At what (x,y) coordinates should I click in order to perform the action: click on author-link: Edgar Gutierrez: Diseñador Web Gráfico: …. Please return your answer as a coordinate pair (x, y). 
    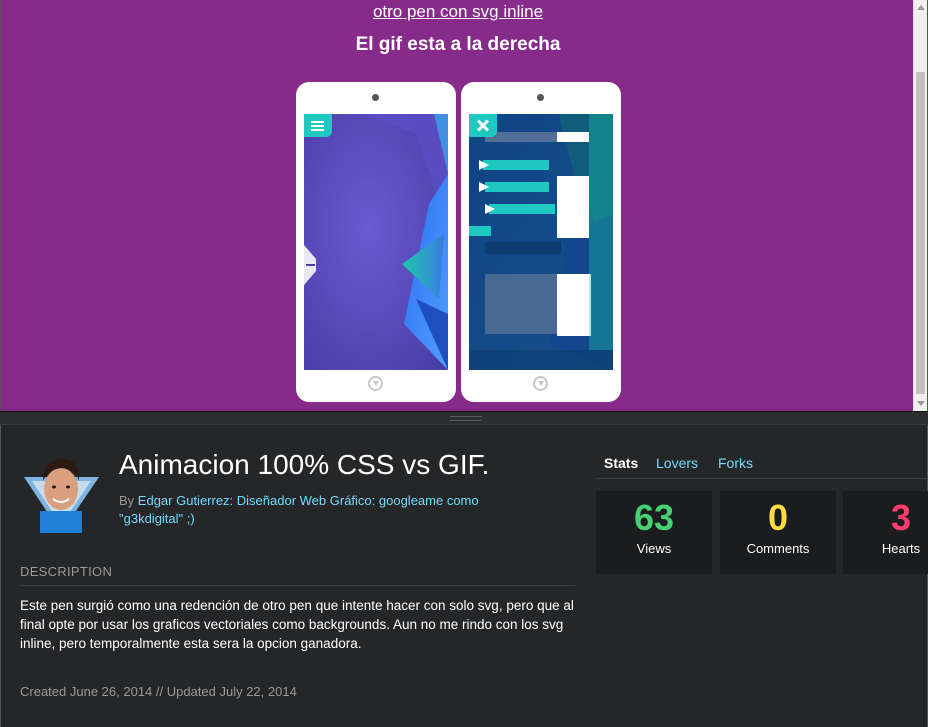
    Looking at the image, I should click on (299, 509).